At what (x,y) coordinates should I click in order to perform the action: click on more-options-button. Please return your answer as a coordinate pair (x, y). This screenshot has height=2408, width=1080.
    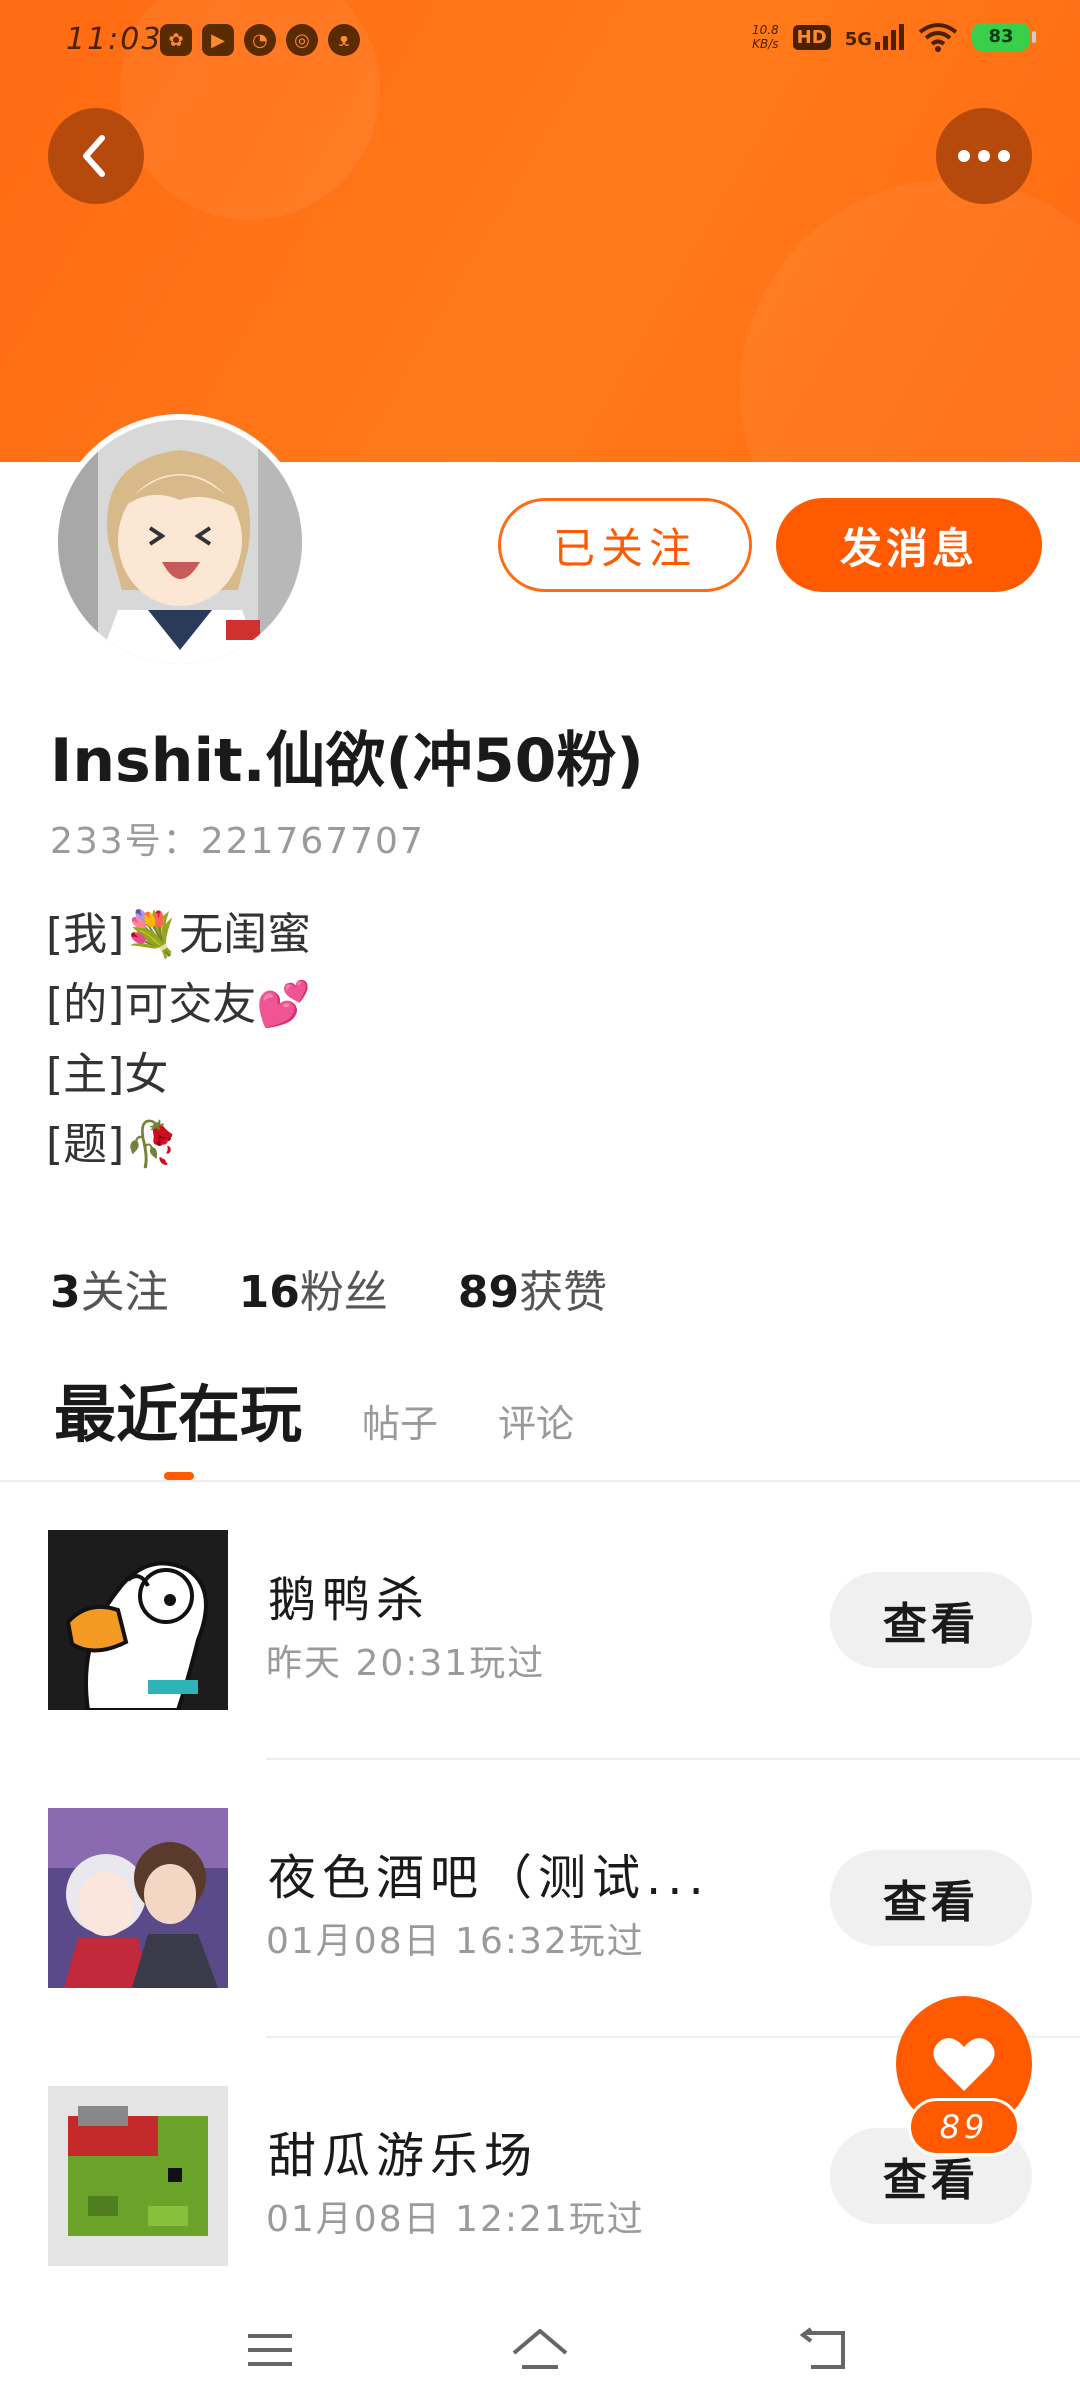
    Looking at the image, I should click on (984, 156).